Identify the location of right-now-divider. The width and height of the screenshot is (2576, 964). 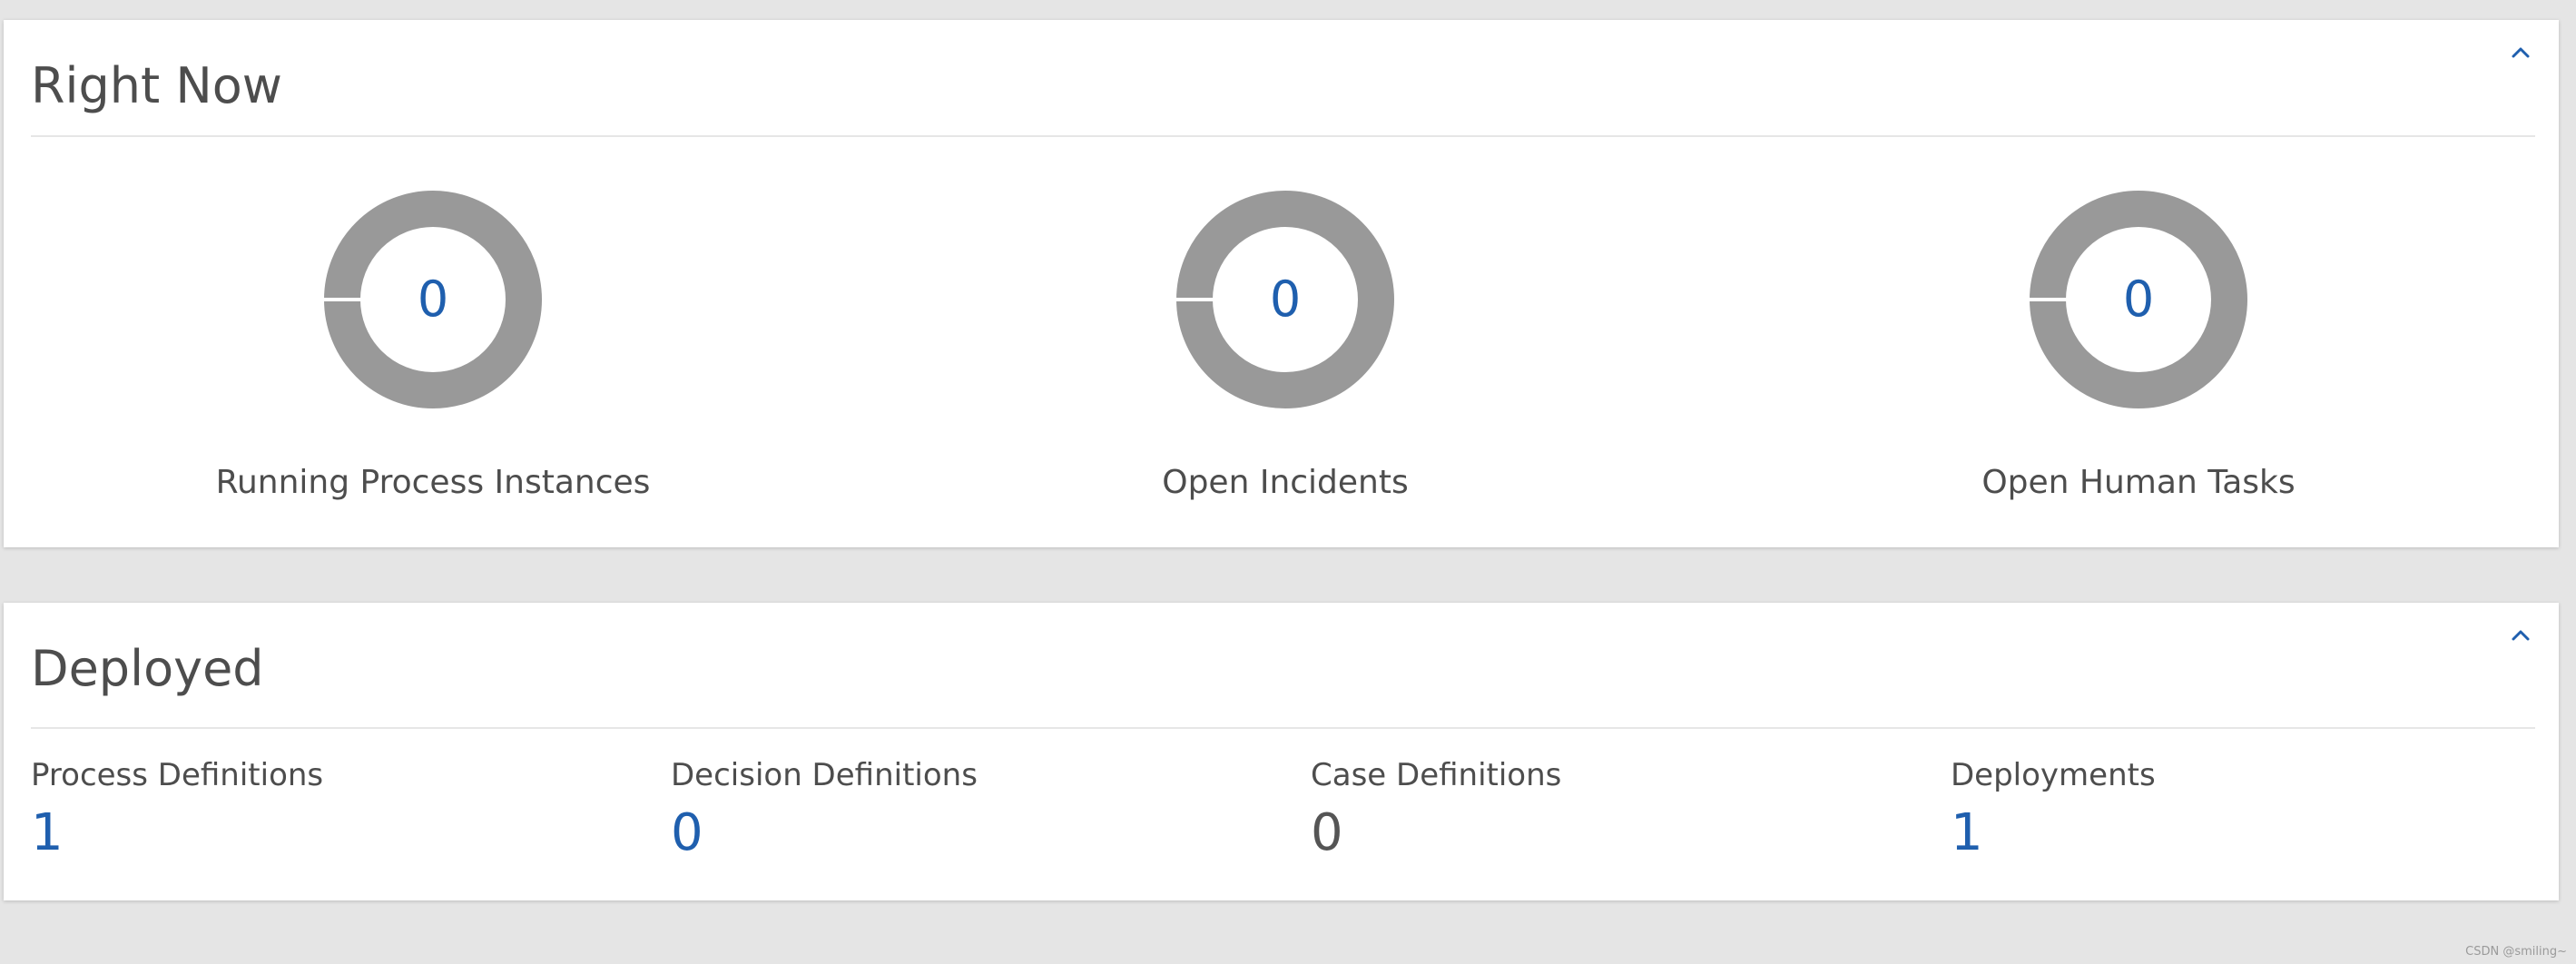
(1283, 136).